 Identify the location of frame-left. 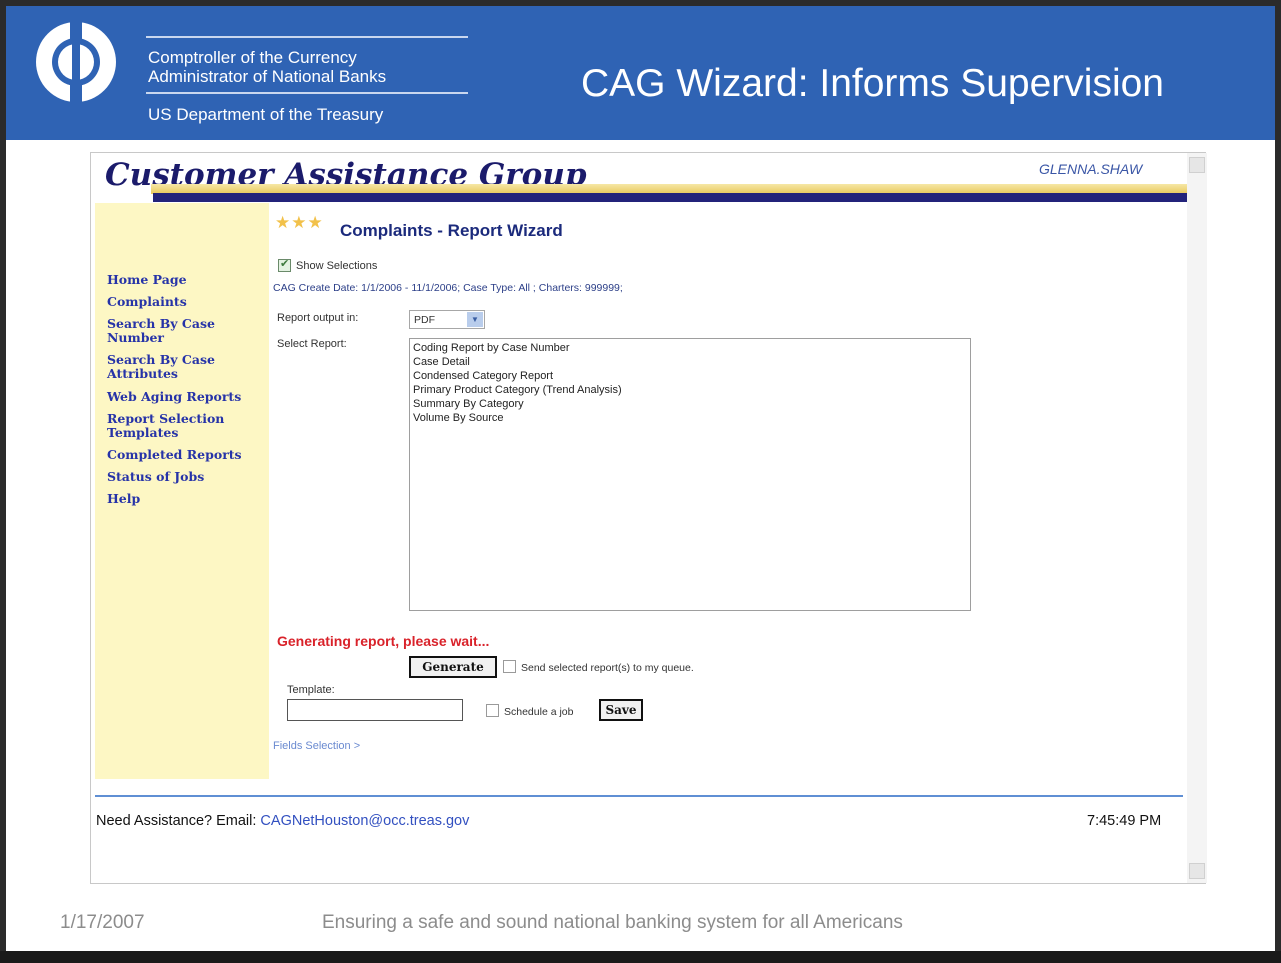
(3, 481).